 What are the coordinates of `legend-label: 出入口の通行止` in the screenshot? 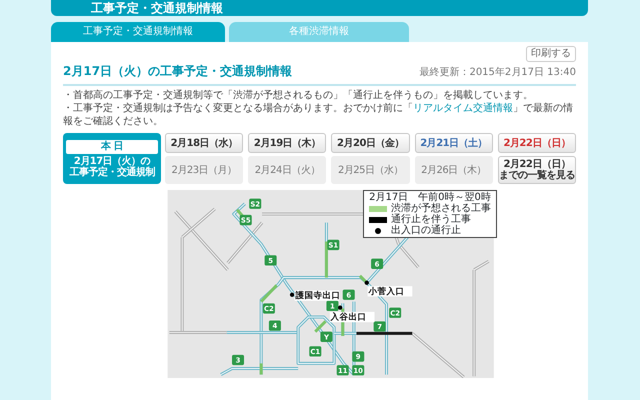 It's located at (426, 230).